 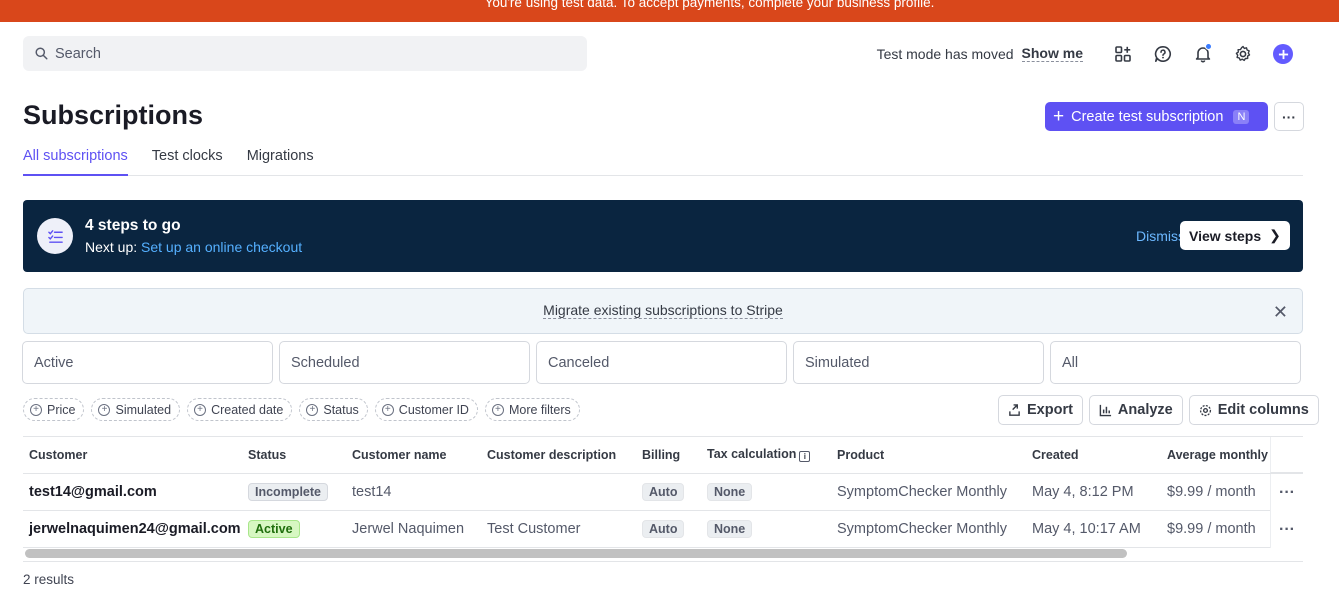 I want to click on billing-badge: Auto, so click(x=663, y=528).